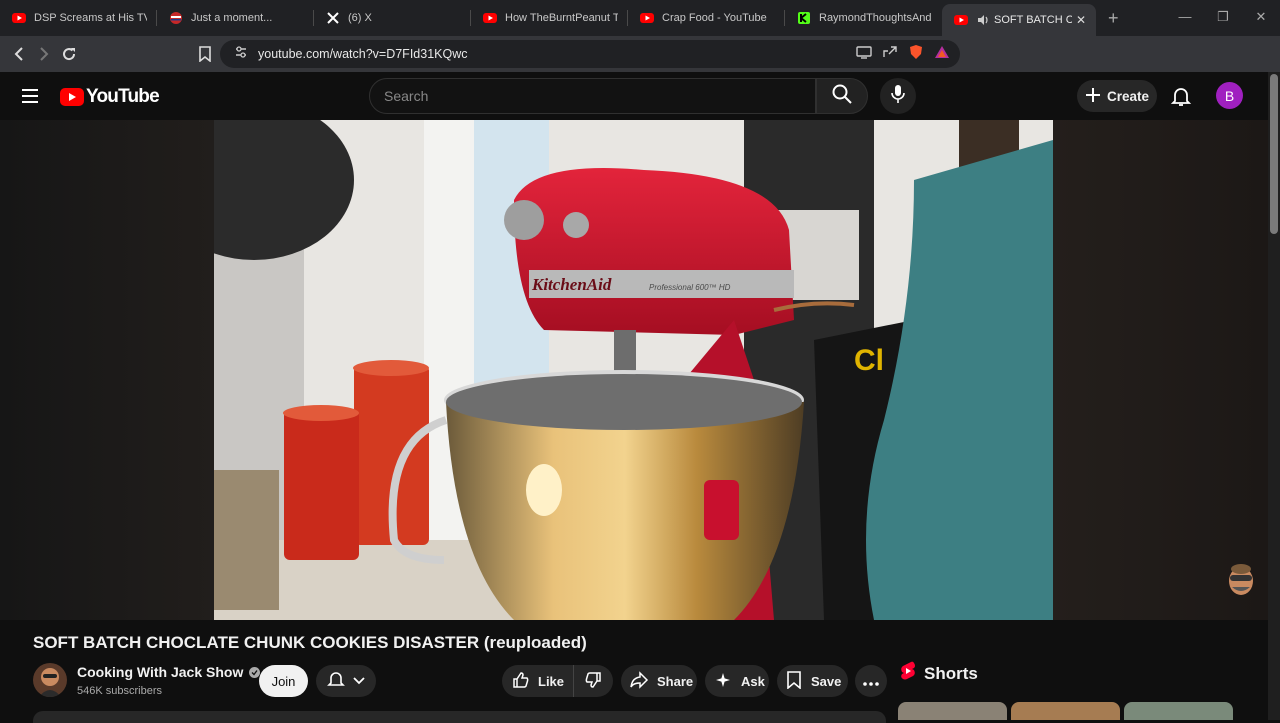 This screenshot has width=1280, height=723. Describe the element at coordinates (1274, 396) in the screenshot. I see `page-scrollbar` at that location.